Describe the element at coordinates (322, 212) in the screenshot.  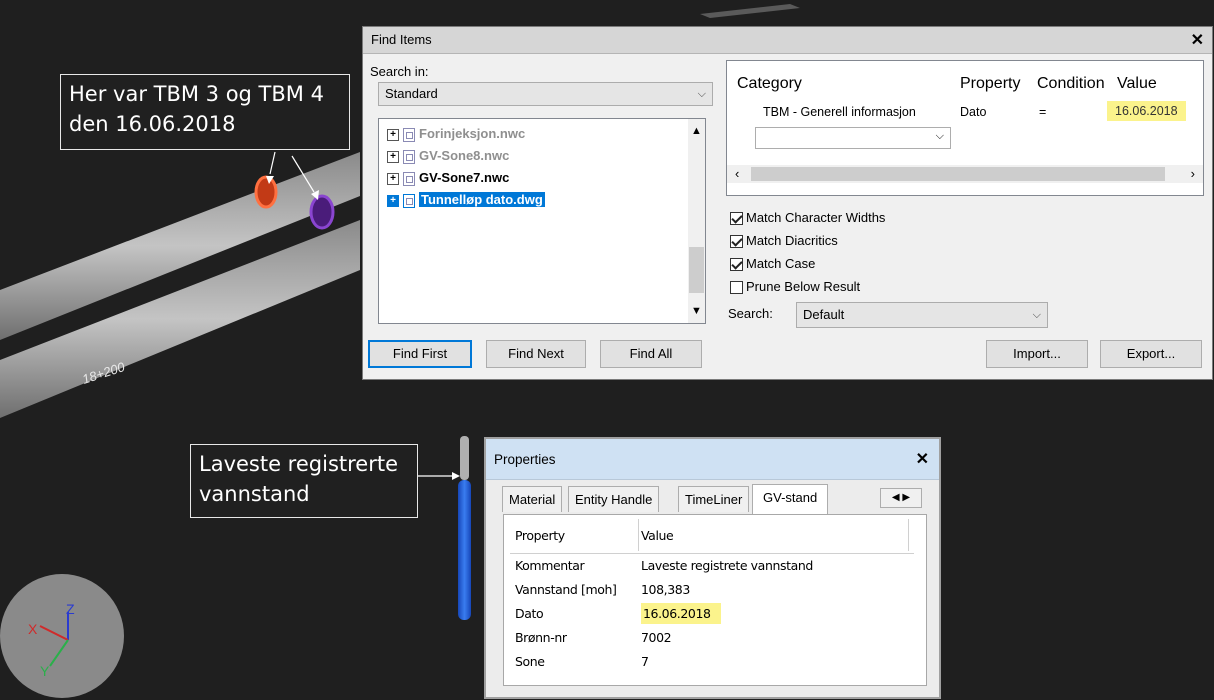
I see `tbm4-marker` at that location.